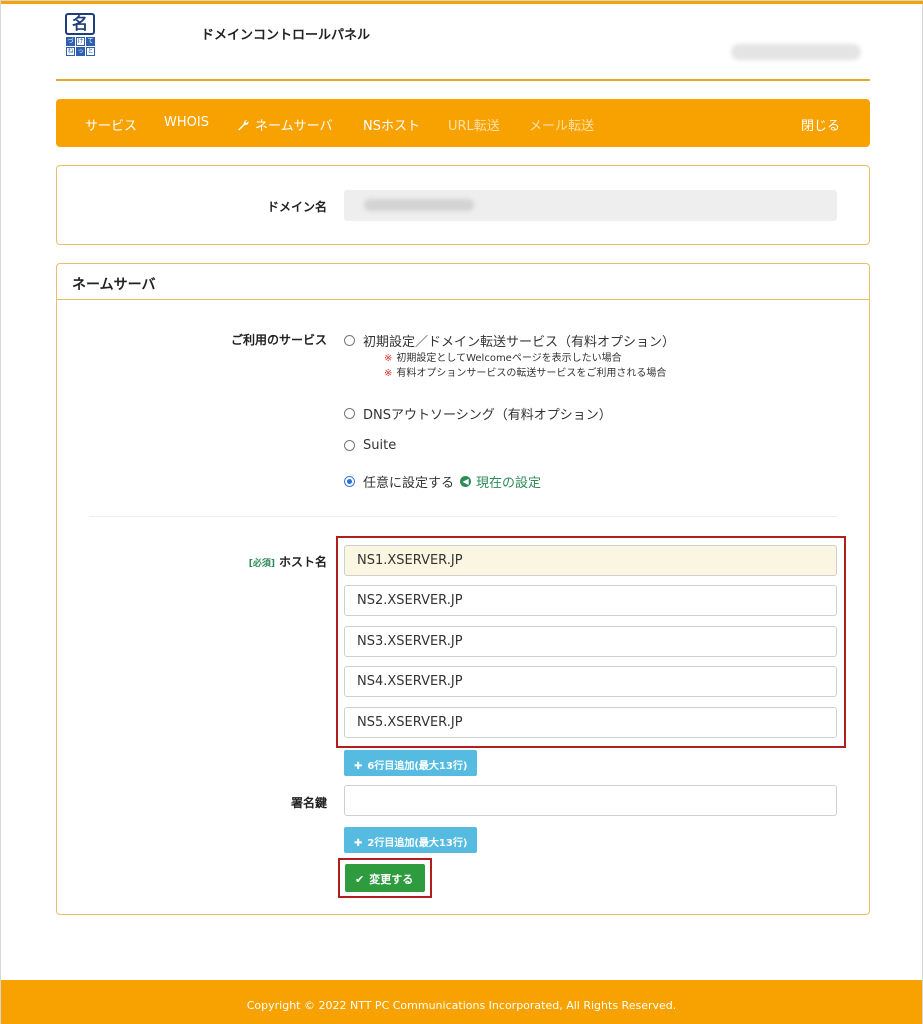  I want to click on add-signature-rows-label: 2行目追加(最大13行), so click(417, 843).